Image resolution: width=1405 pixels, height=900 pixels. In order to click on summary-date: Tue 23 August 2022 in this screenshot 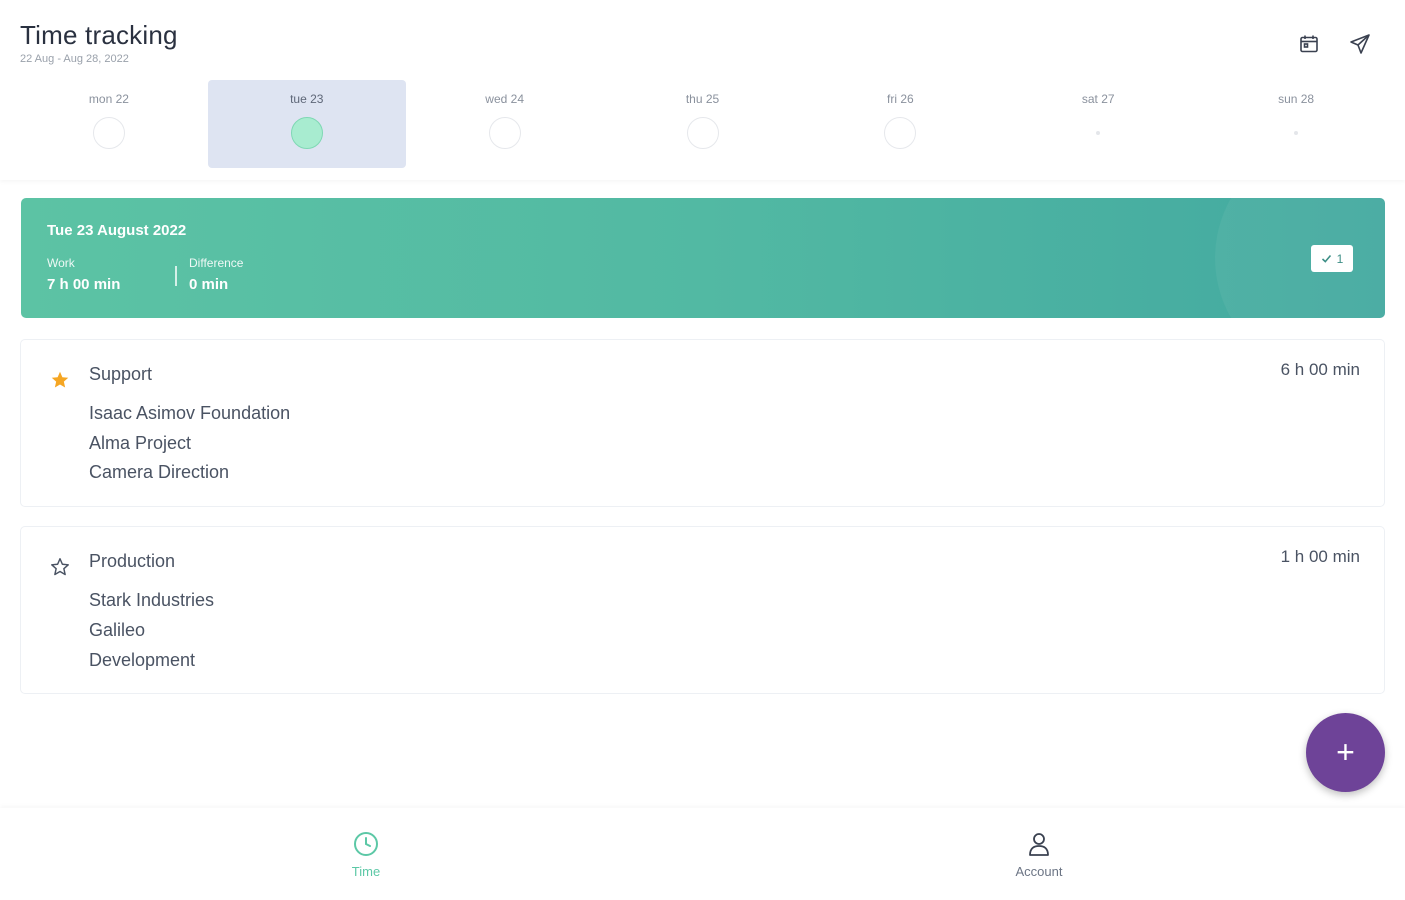, I will do `click(117, 230)`.